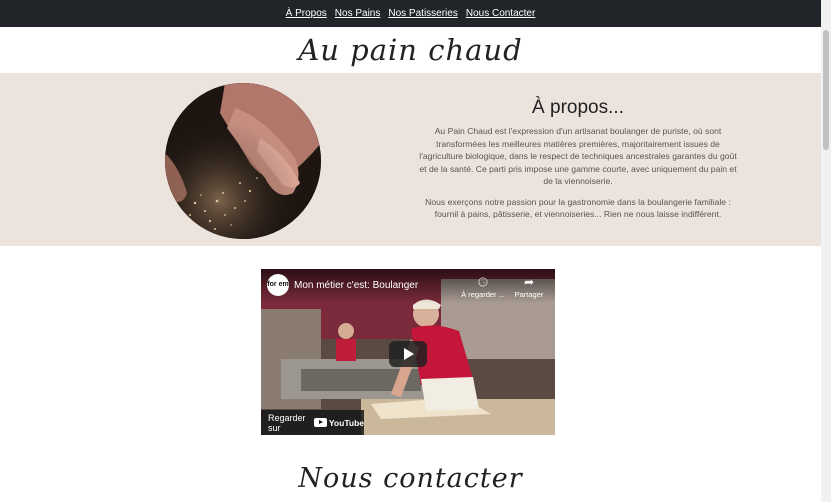  Describe the element at coordinates (287, 422) in the screenshot. I see `watch-on-label: Regarder sur` at that location.